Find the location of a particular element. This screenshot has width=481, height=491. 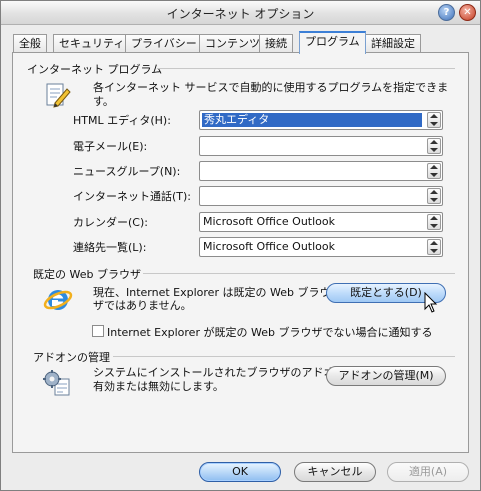

newsgroups-label: ニュースグループ(N): is located at coordinates (127, 171).